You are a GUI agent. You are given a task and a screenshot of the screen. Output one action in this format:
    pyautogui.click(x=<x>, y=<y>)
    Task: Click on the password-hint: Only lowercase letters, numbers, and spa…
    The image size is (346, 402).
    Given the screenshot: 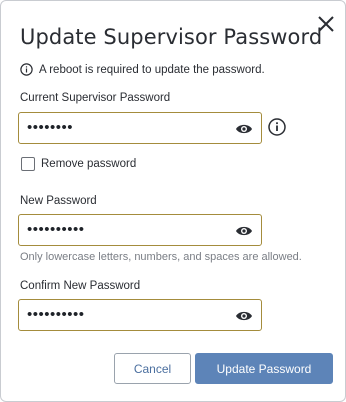 What is the action you would take?
    pyautogui.click(x=161, y=257)
    